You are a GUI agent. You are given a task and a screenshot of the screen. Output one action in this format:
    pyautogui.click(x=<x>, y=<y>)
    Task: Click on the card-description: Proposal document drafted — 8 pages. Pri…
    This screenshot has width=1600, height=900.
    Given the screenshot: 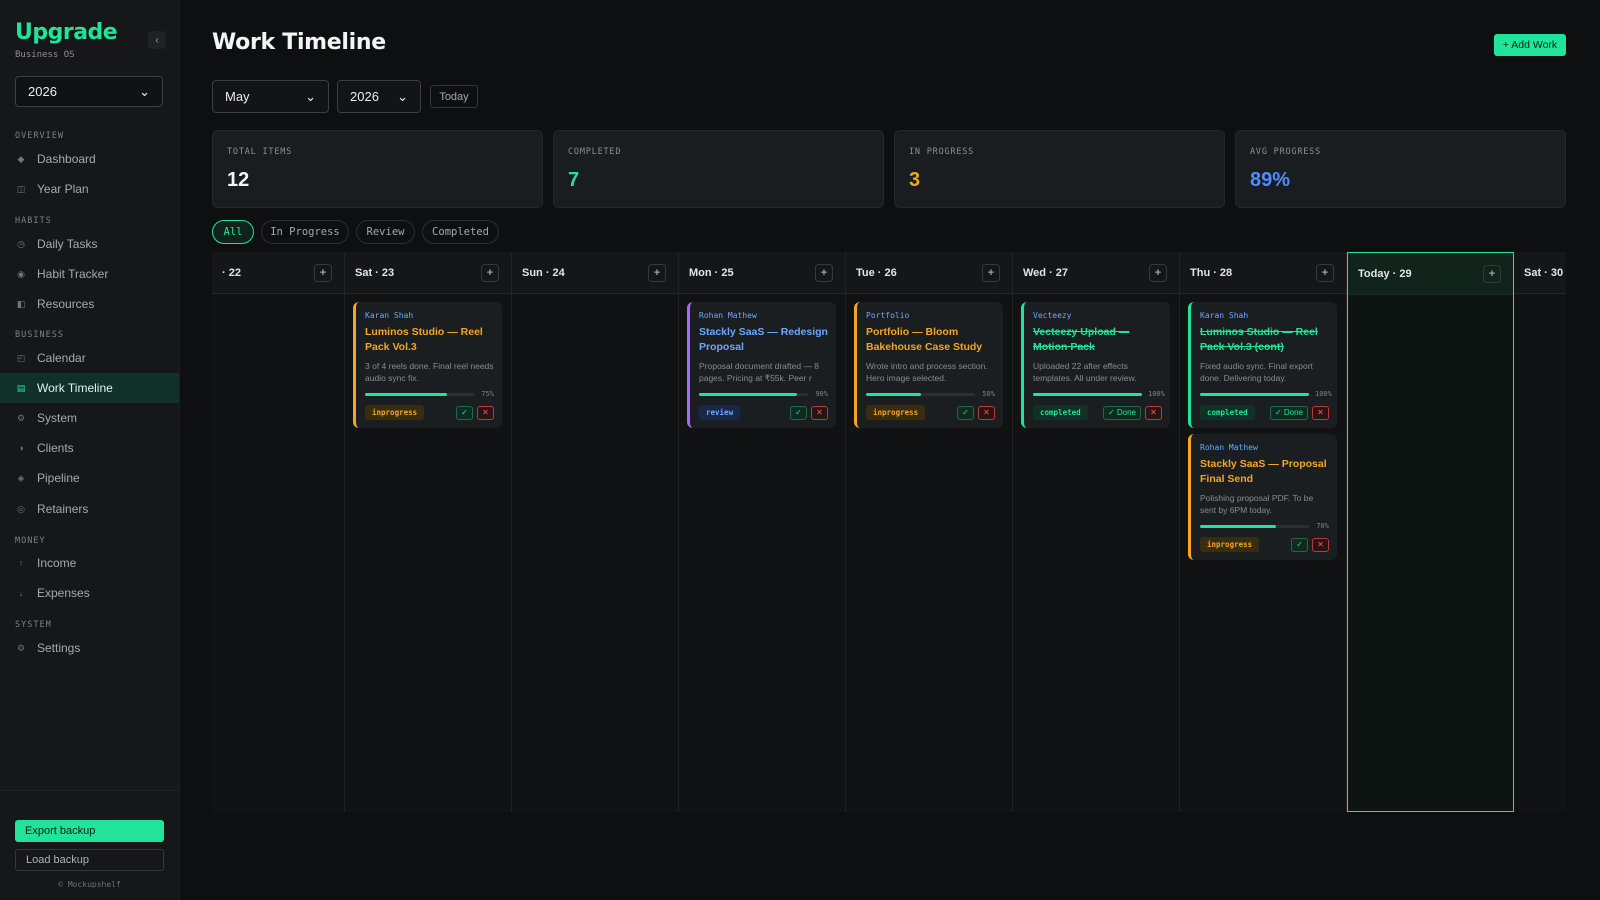 What is the action you would take?
    pyautogui.click(x=759, y=372)
    